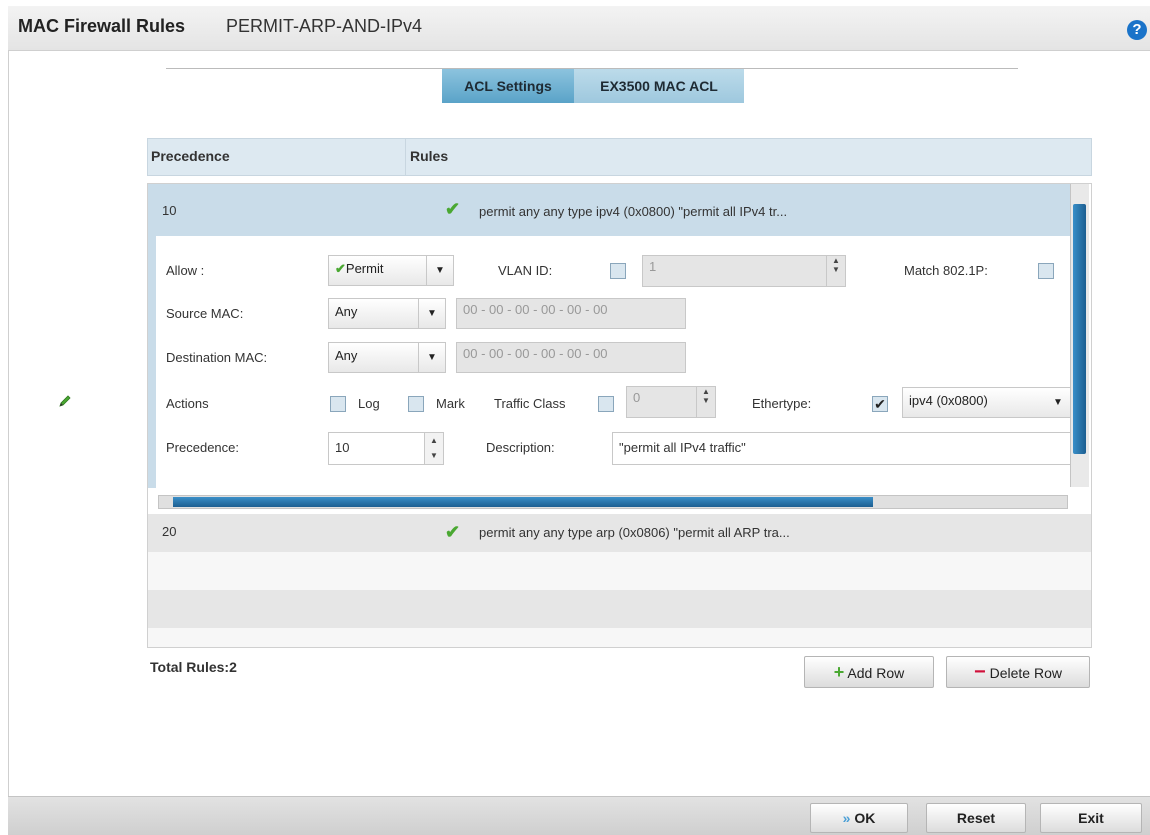 The image size is (1150, 835). I want to click on vlan-label: VLAN ID:, so click(525, 270).